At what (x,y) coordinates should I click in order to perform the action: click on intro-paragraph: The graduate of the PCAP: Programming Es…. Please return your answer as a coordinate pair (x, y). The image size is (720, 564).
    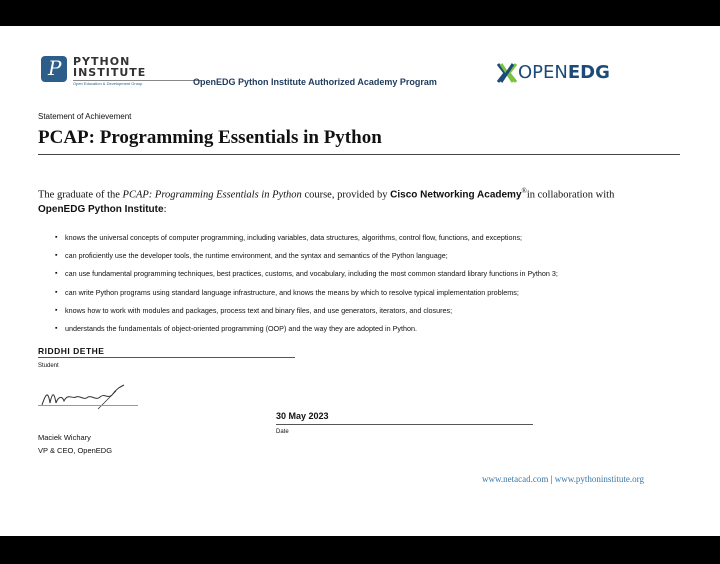
    Looking at the image, I should click on (326, 201).